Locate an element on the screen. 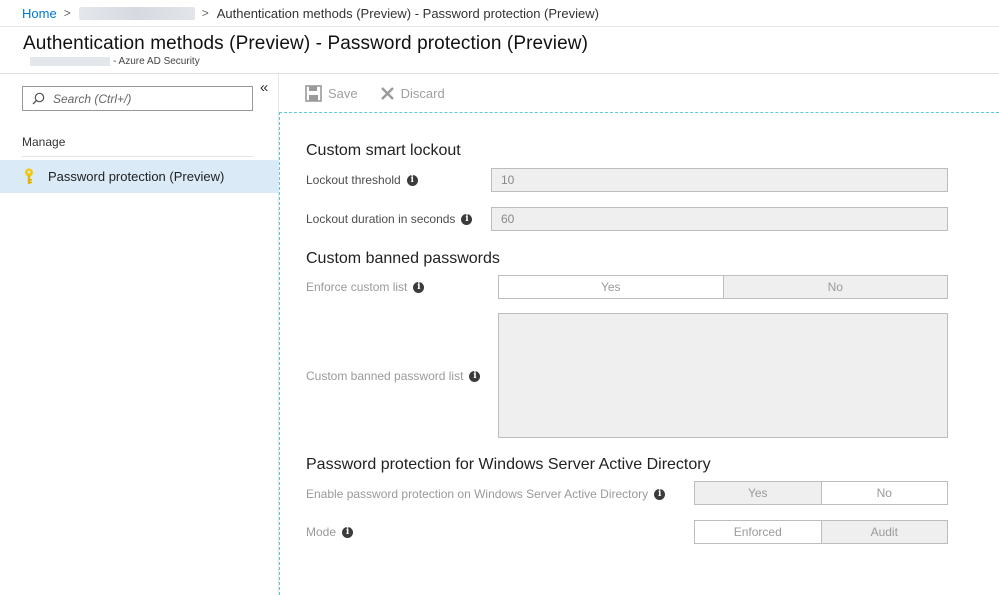  mode-label: Mode i is located at coordinates (330, 532).